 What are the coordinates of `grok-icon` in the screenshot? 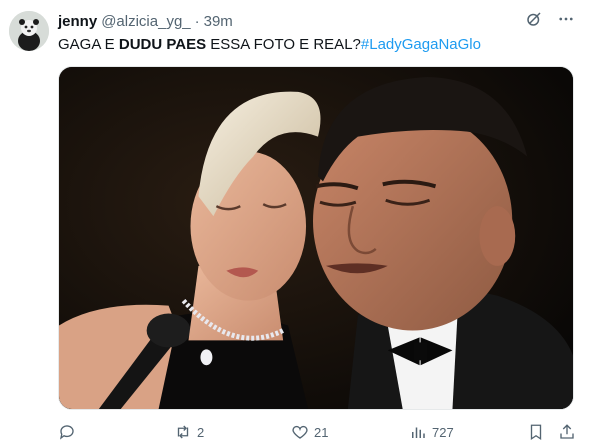 It's located at (534, 19).